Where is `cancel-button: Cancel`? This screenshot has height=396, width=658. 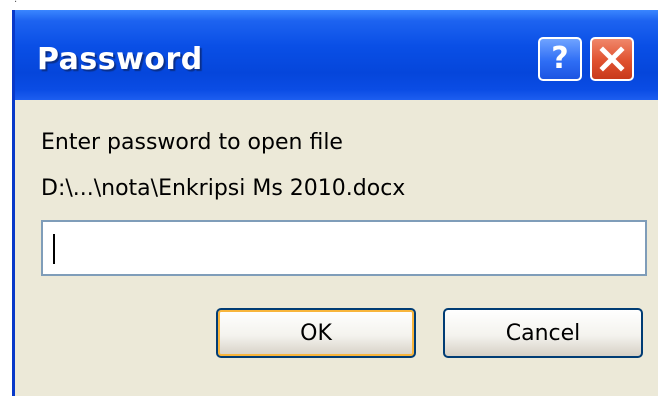
cancel-button: Cancel is located at coordinates (543, 333).